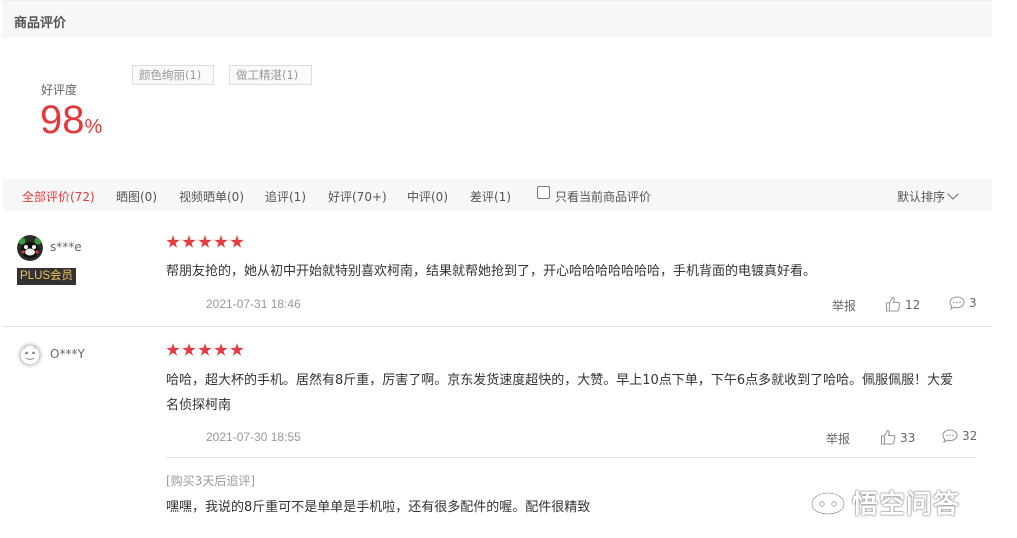 This screenshot has height=538, width=1017. What do you see at coordinates (908, 438) in the screenshot?
I see `like-count: 33` at bounding box center [908, 438].